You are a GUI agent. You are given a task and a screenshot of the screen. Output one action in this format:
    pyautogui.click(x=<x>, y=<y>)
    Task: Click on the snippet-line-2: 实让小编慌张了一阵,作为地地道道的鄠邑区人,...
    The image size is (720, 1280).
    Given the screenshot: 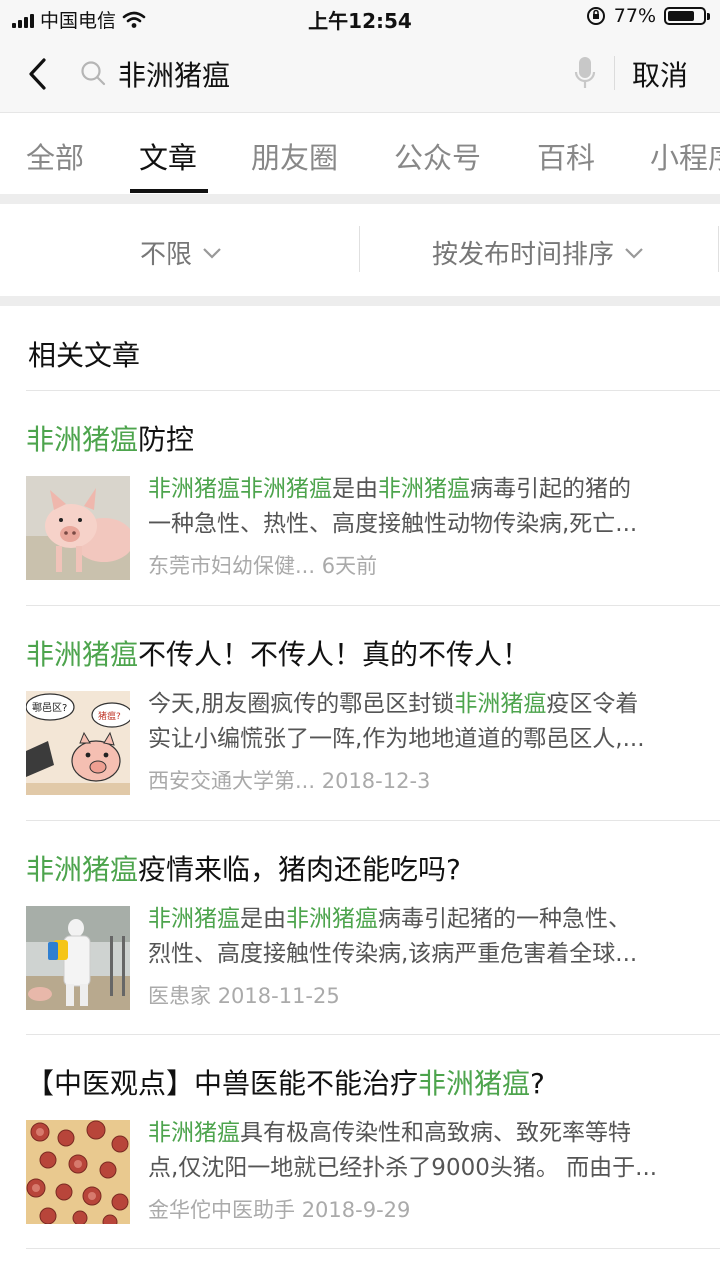 What is the action you would take?
    pyautogui.click(x=396, y=739)
    